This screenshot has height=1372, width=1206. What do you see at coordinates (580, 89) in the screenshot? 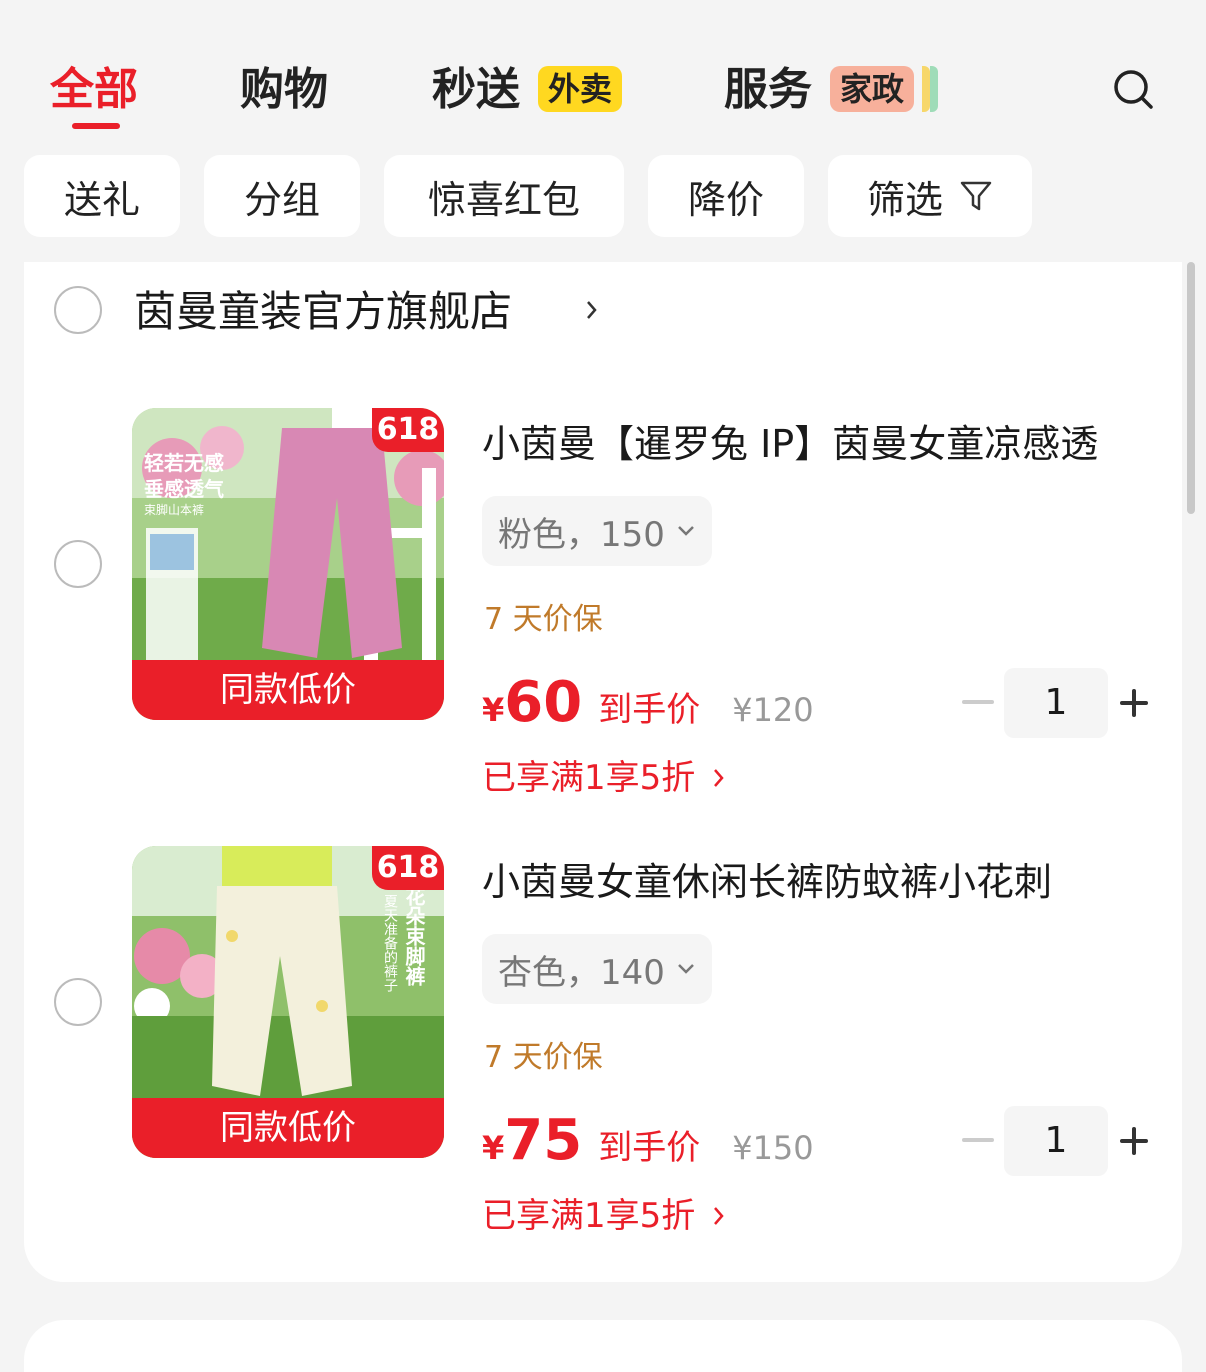
I see `takeout-badge: 外卖` at bounding box center [580, 89].